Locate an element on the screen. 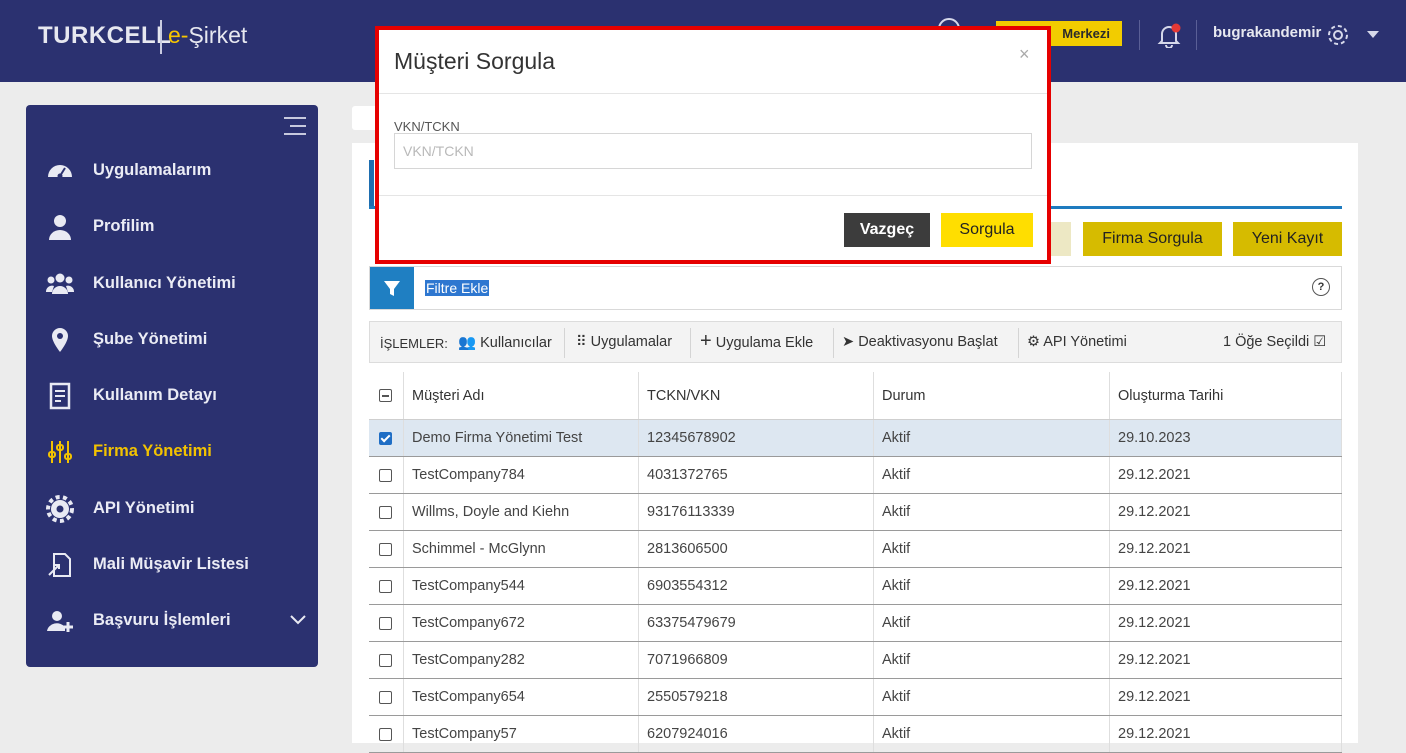 The width and height of the screenshot is (1406, 753). modal-title: Müşteri Sorgula is located at coordinates (475, 61).